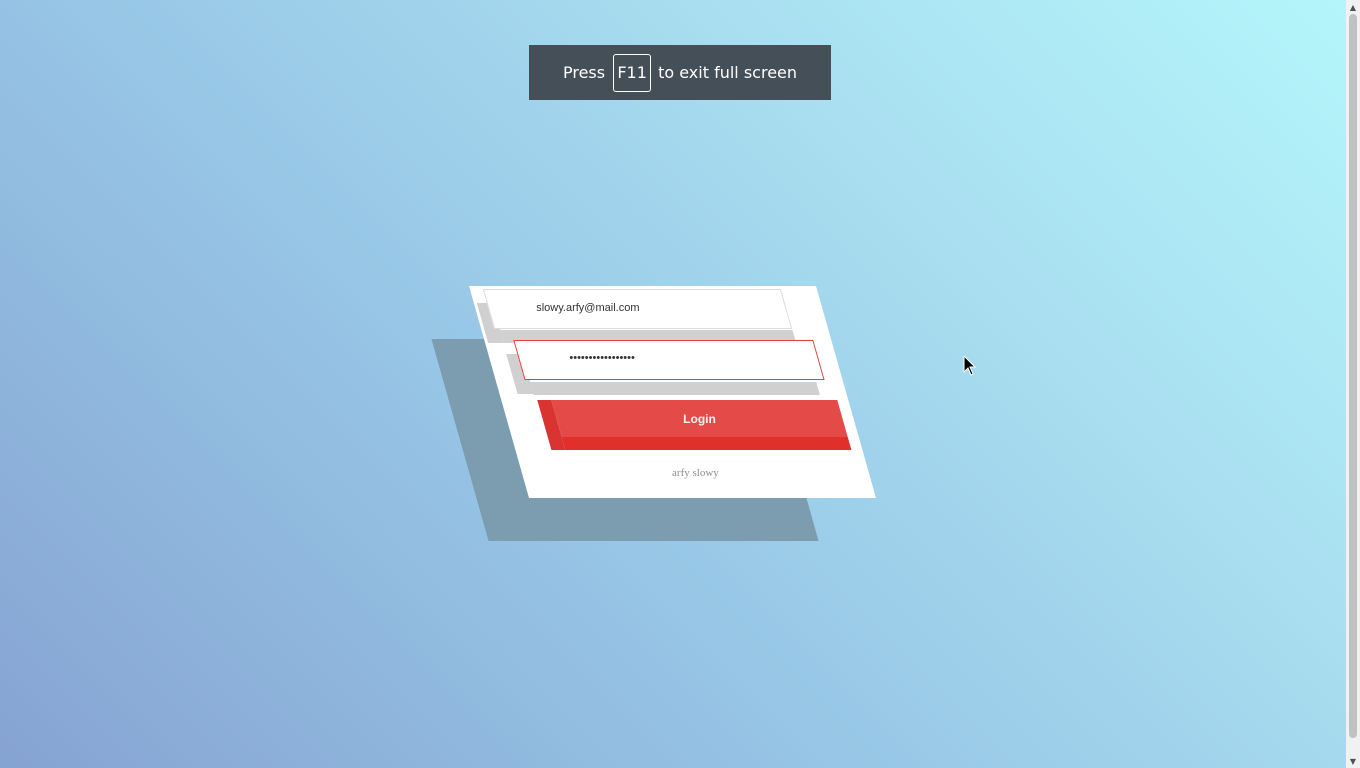 Image resolution: width=1360 pixels, height=768 pixels. What do you see at coordinates (1353, 761) in the screenshot?
I see `scroll-down-icon: ▼` at bounding box center [1353, 761].